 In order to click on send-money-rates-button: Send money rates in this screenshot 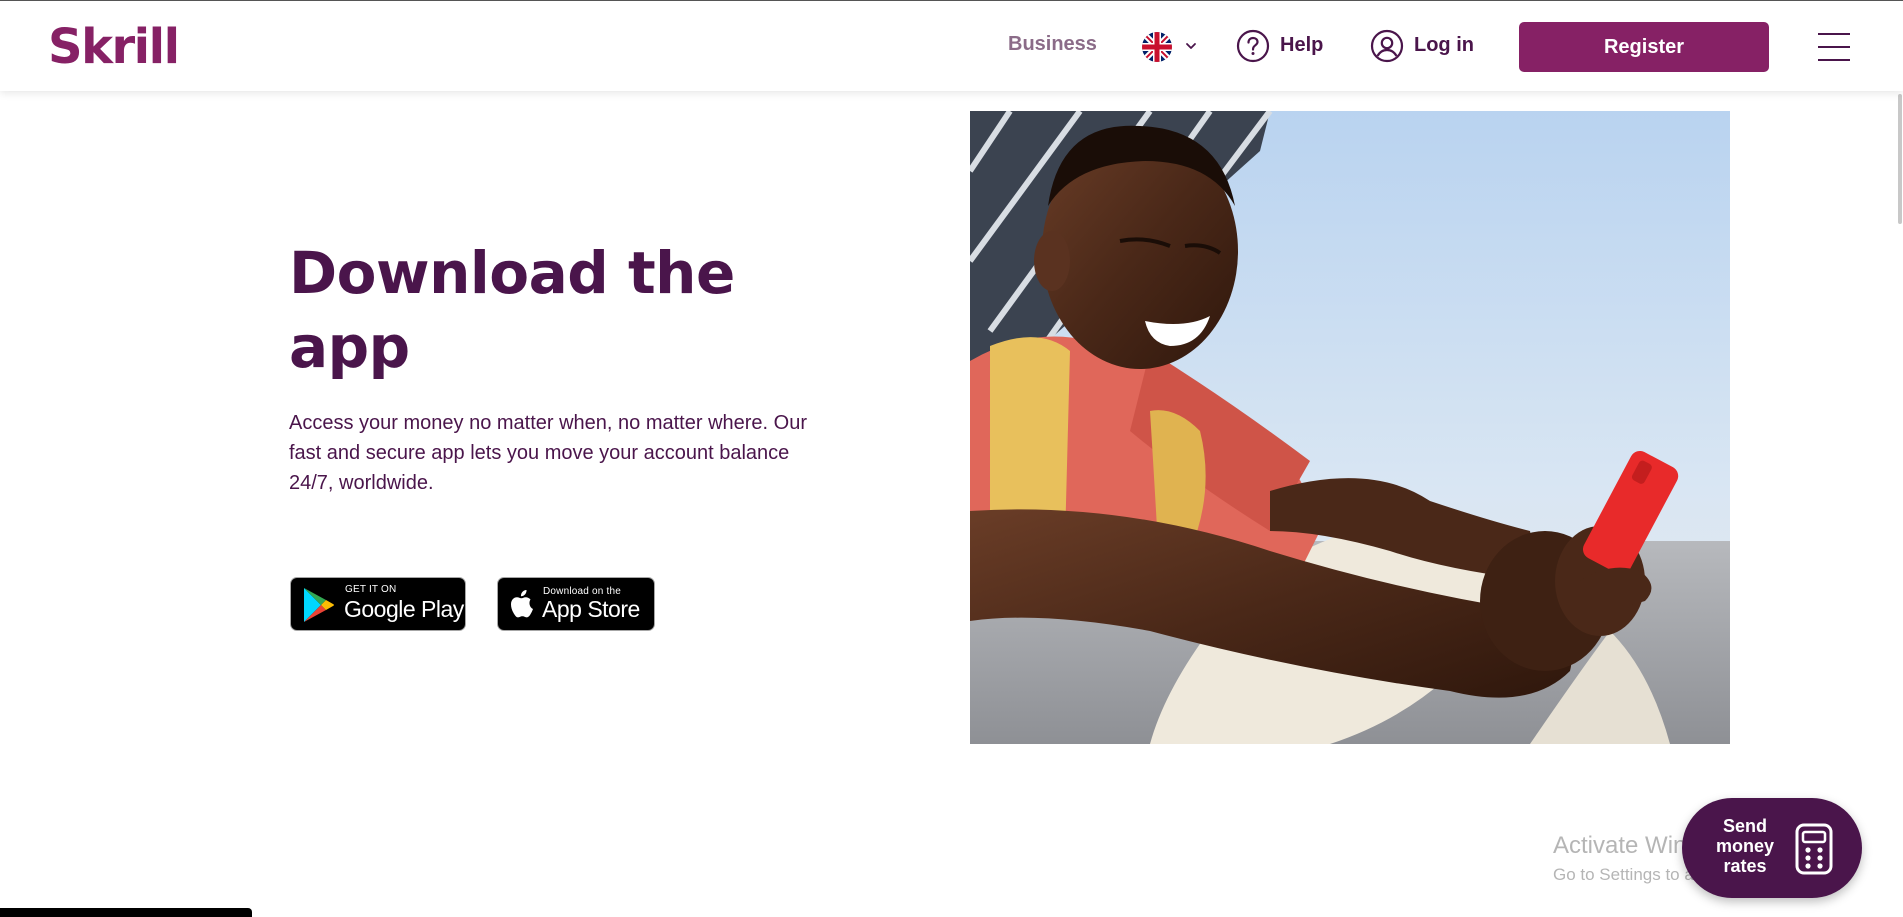, I will do `click(1772, 848)`.